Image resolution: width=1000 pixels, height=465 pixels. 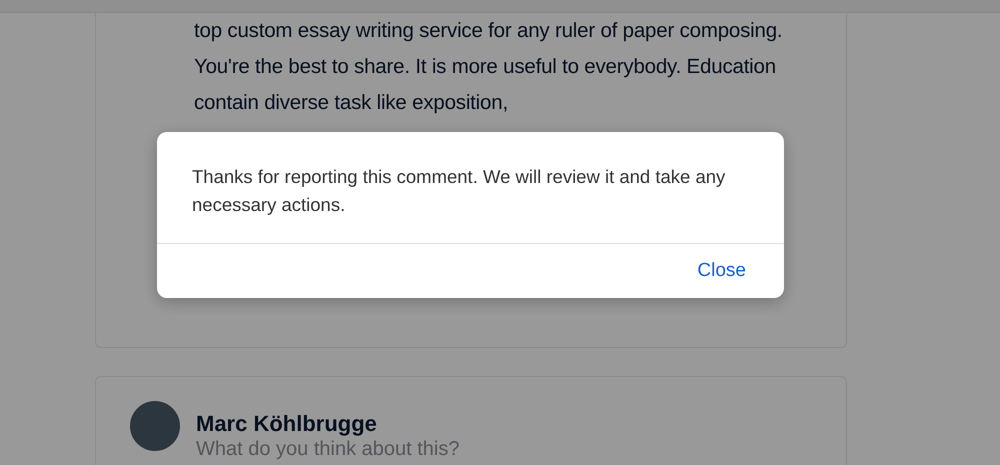 I want to click on author-name: Marc Köhlbrugge, so click(x=287, y=424).